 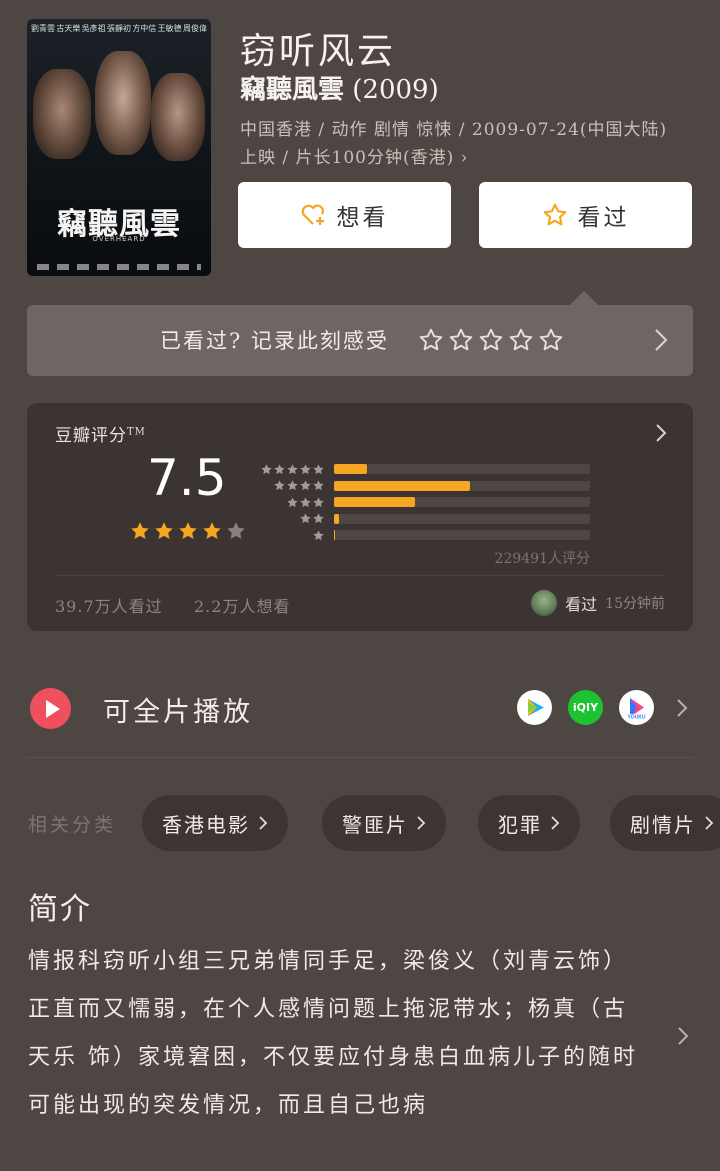 What do you see at coordinates (318, 51) in the screenshot?
I see `movie-title: 窃听风云` at bounding box center [318, 51].